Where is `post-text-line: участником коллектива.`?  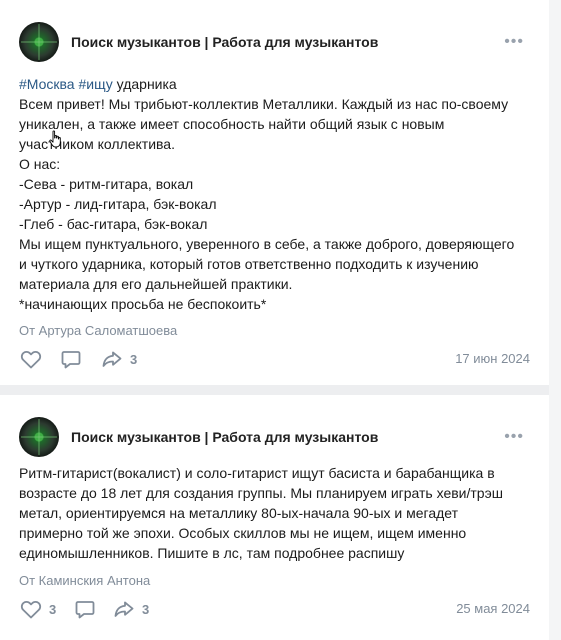
post-text-line: участником коллектива. is located at coordinates (97, 144).